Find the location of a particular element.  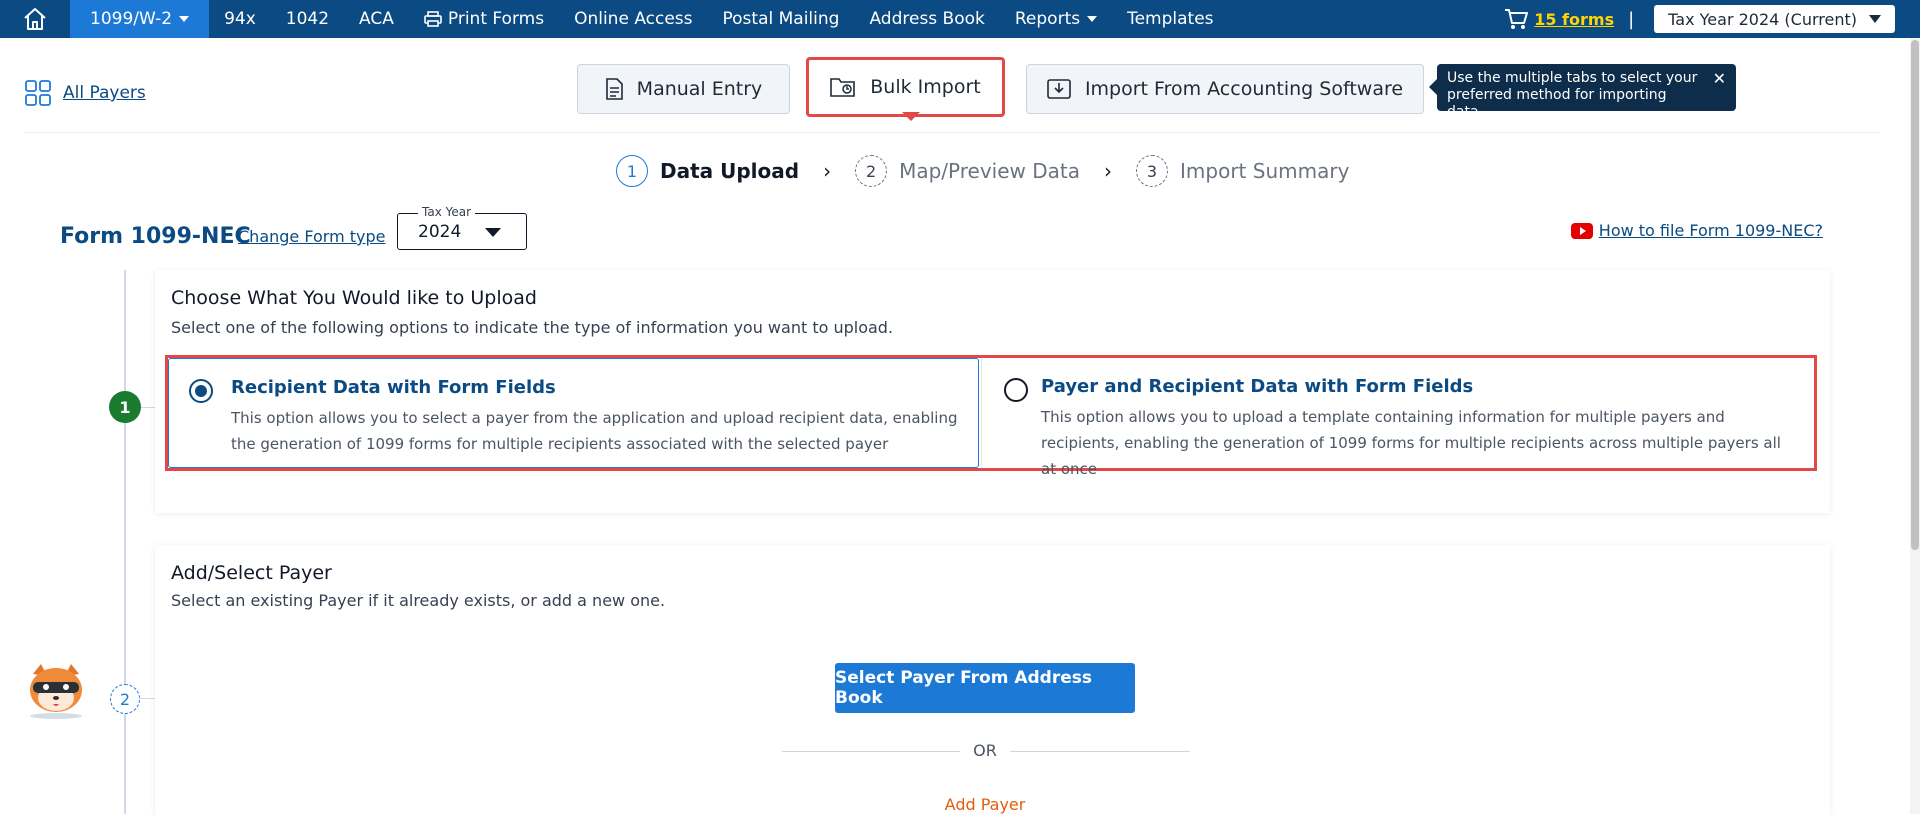

tab-manual-entry: Manual Entry is located at coordinates (683, 89).